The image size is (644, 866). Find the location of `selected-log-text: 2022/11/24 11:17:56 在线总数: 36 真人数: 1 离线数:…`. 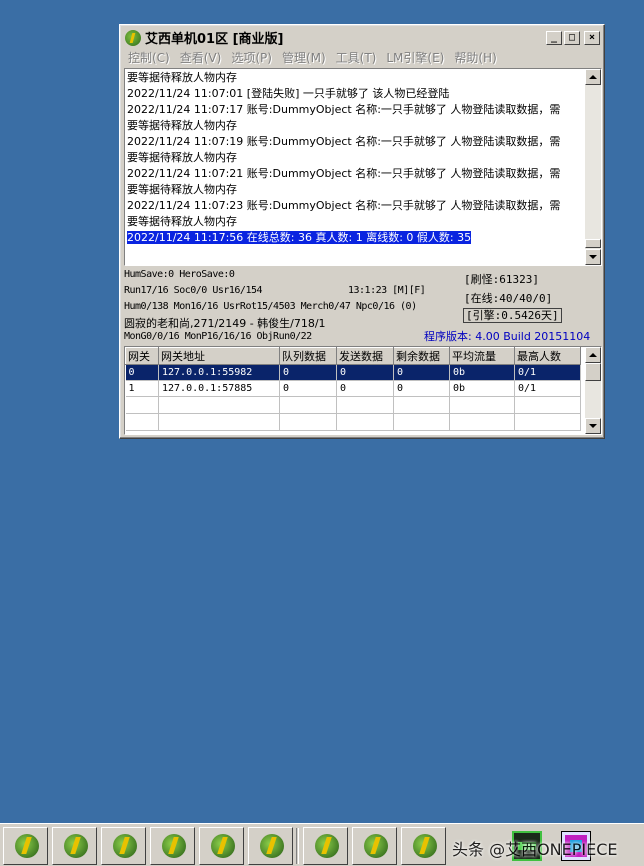

selected-log-text: 2022/11/24 11:17:56 在线总数: 36 真人数: 1 离线数:… is located at coordinates (299, 237).